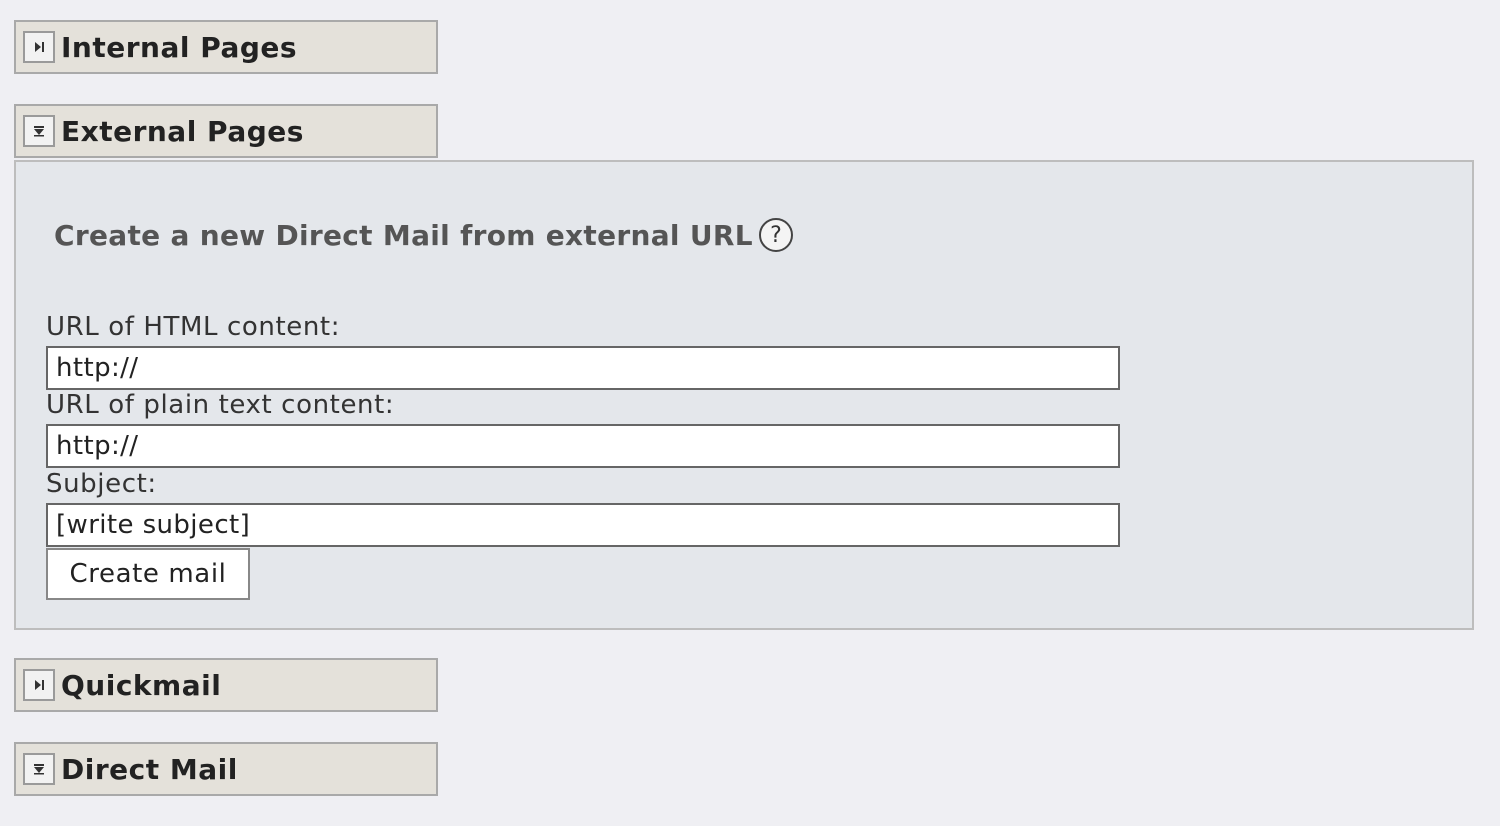 The image size is (1500, 826). I want to click on plain-url-label: URL of plain text content:, so click(220, 405).